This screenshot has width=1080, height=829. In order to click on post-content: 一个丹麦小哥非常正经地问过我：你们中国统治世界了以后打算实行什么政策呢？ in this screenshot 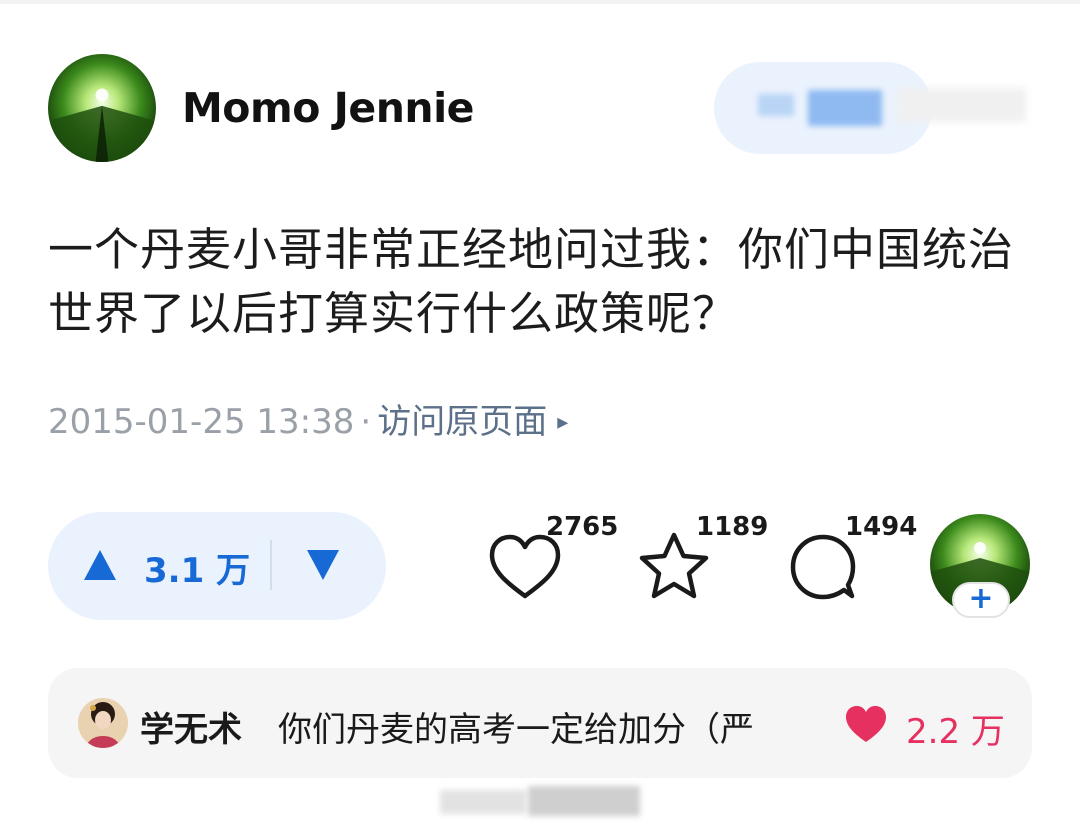, I will do `click(531, 281)`.